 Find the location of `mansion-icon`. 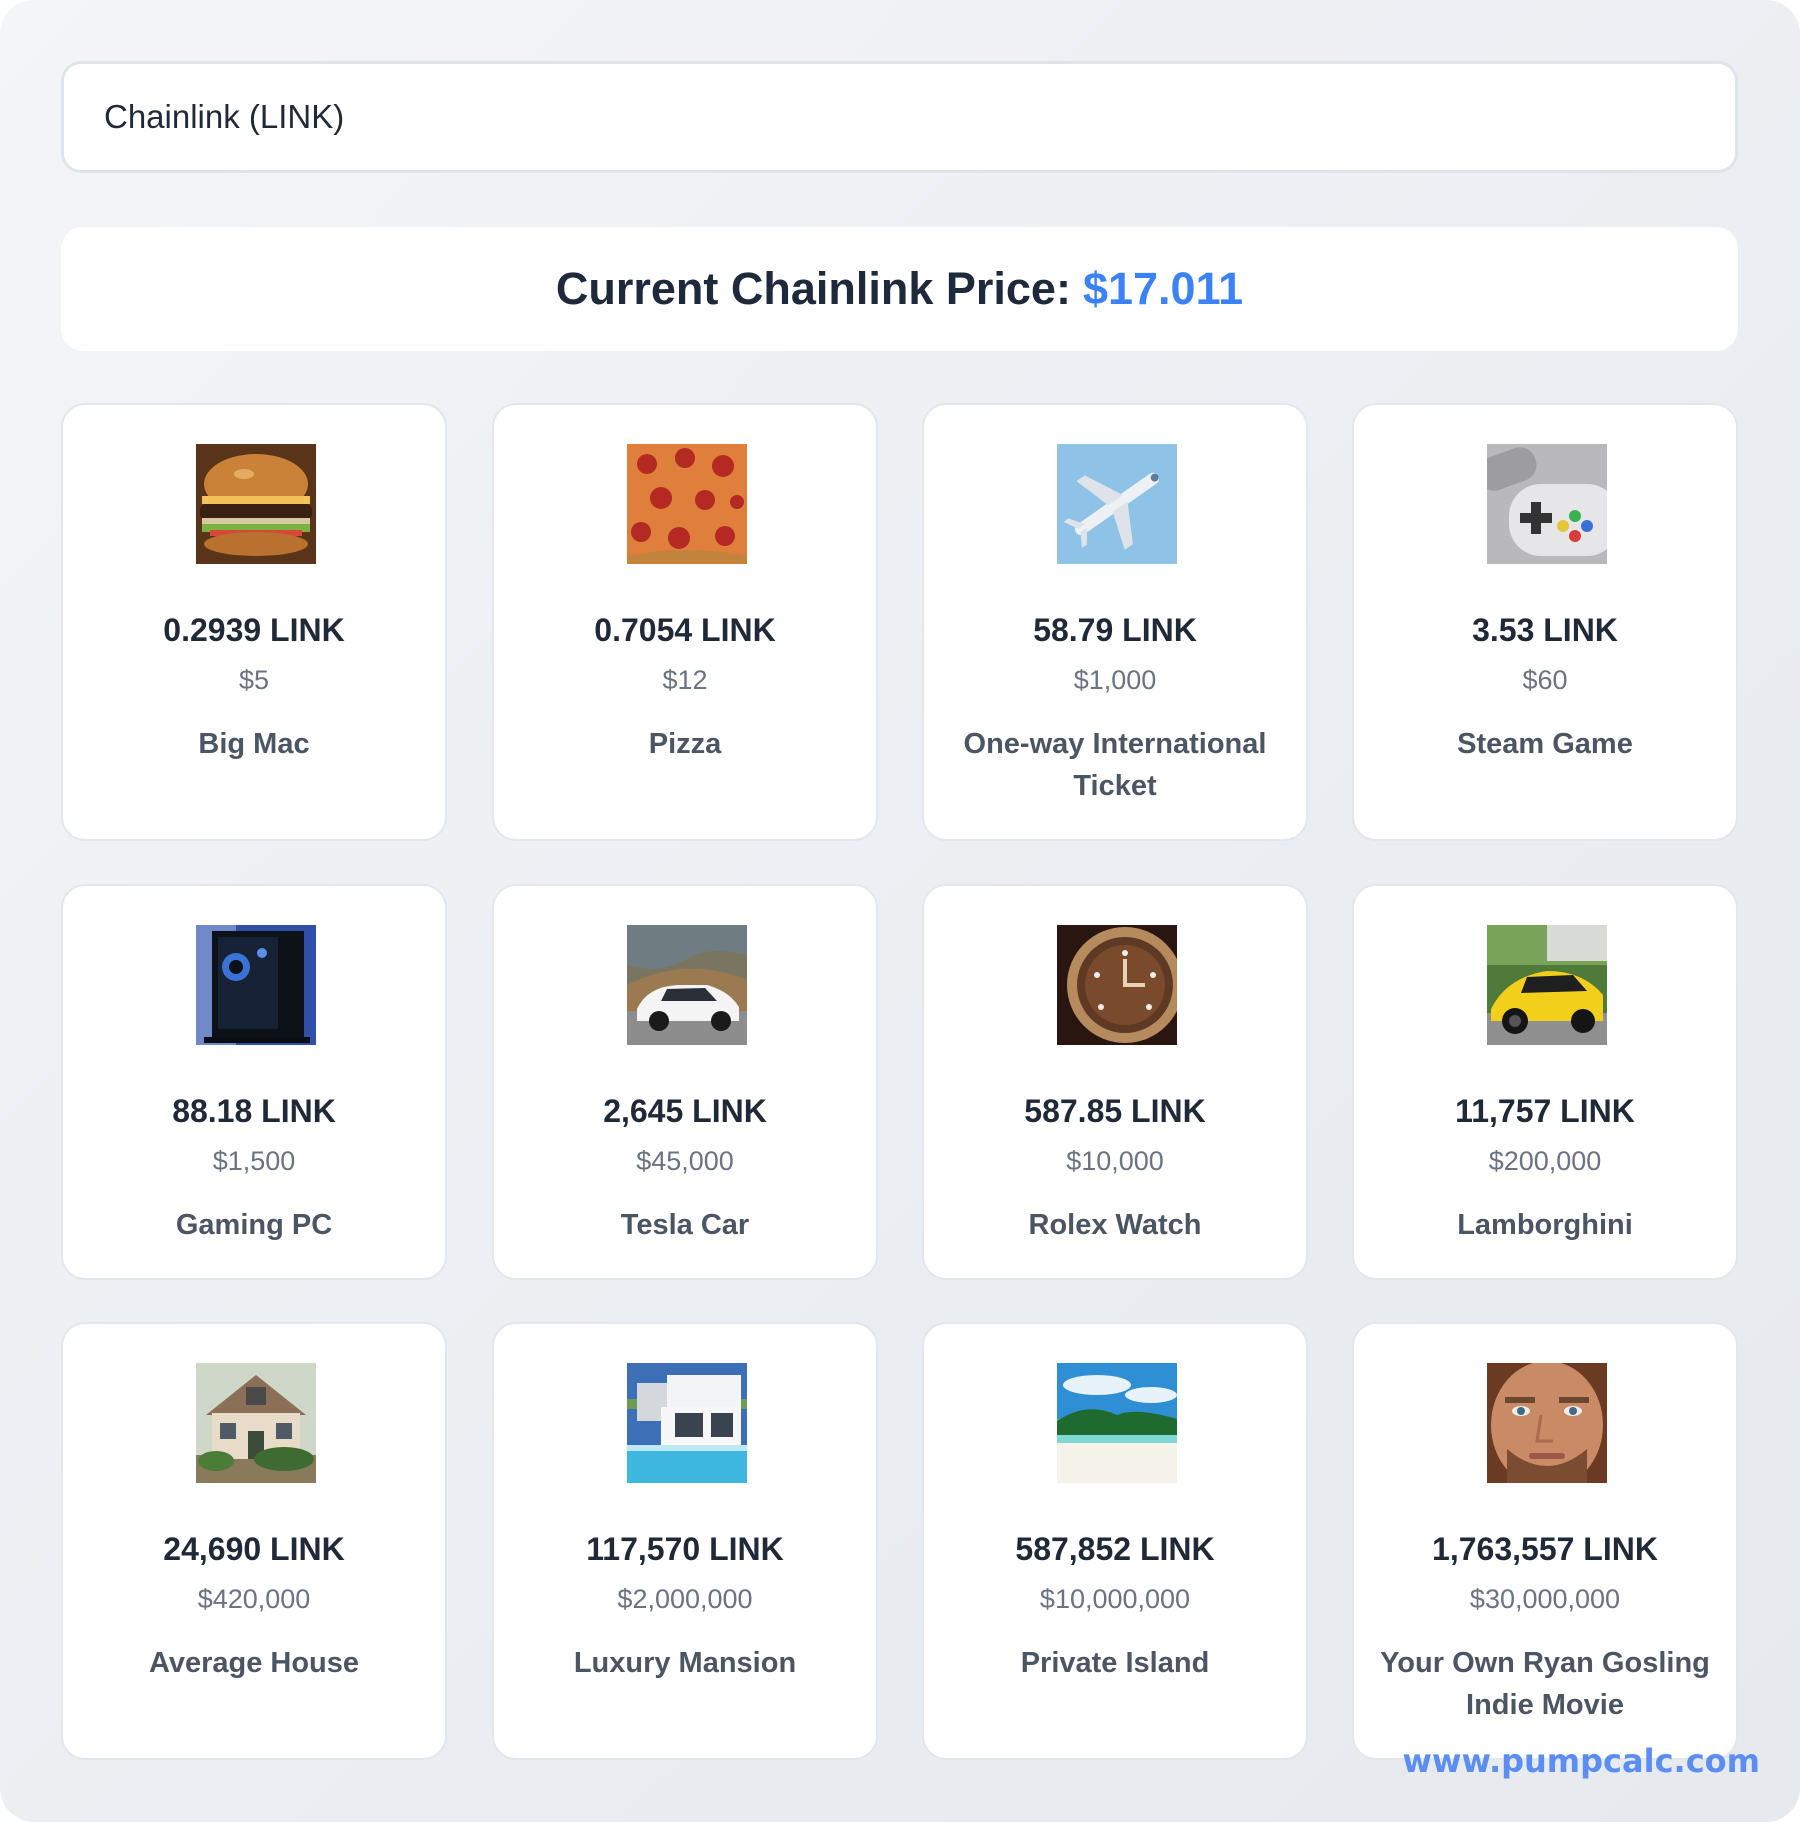

mansion-icon is located at coordinates (687, 1423).